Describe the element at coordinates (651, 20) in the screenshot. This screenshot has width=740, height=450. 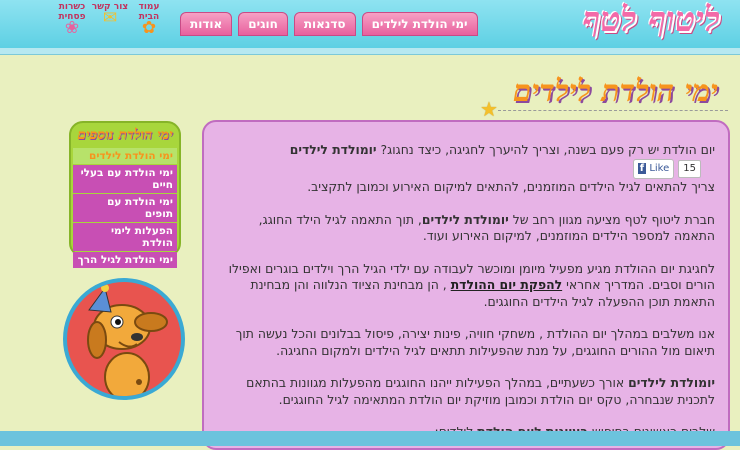
I see `site-logo: ליטוף לטף` at that location.